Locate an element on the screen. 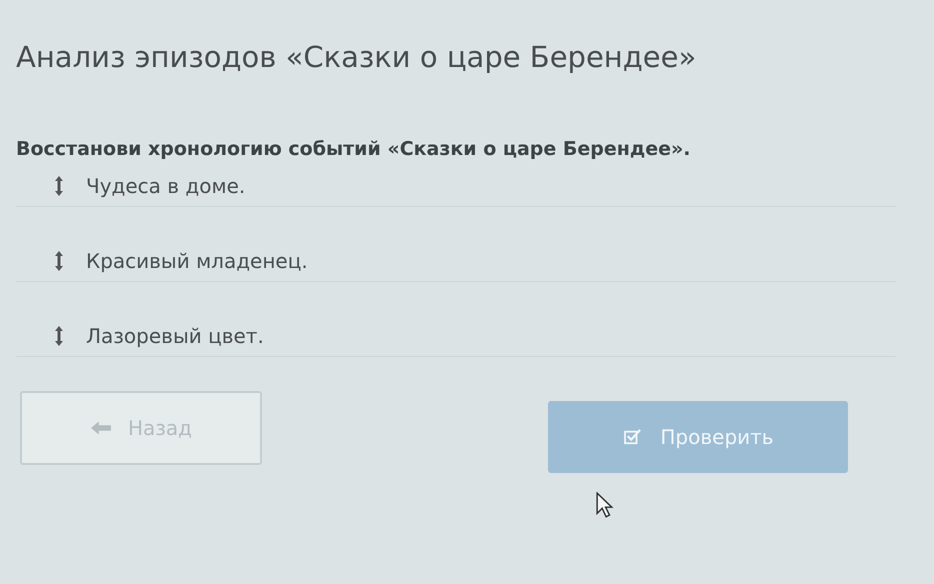 The width and height of the screenshot is (934, 584). sortable-item: Чудеса в доме. is located at coordinates (456, 186).